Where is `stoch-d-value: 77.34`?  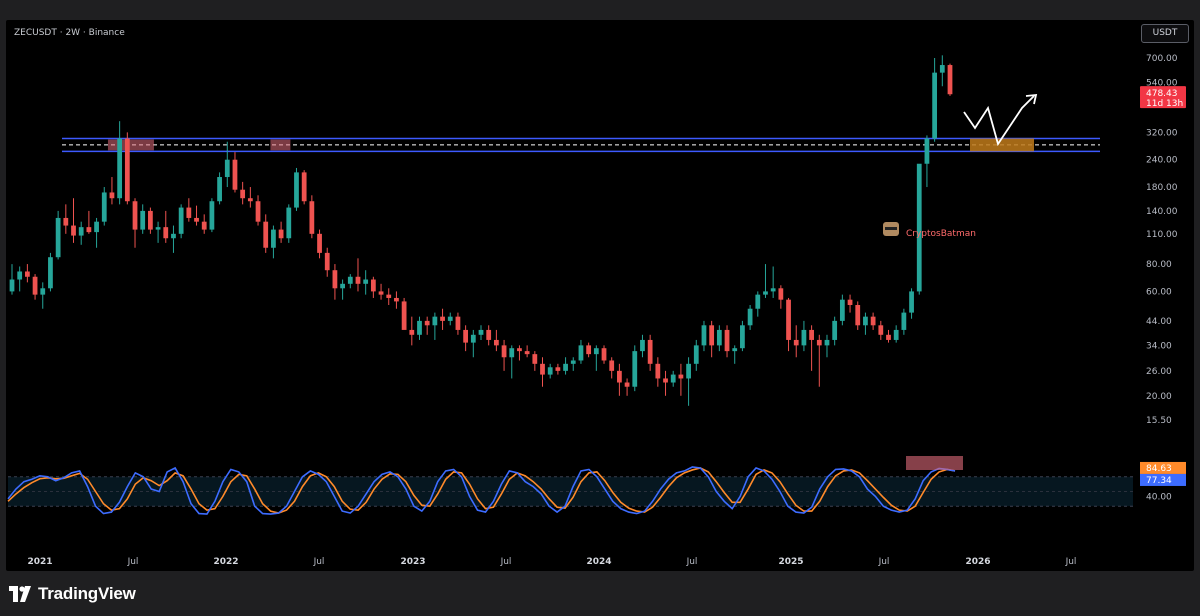 stoch-d-value: 77.34 is located at coordinates (1159, 481).